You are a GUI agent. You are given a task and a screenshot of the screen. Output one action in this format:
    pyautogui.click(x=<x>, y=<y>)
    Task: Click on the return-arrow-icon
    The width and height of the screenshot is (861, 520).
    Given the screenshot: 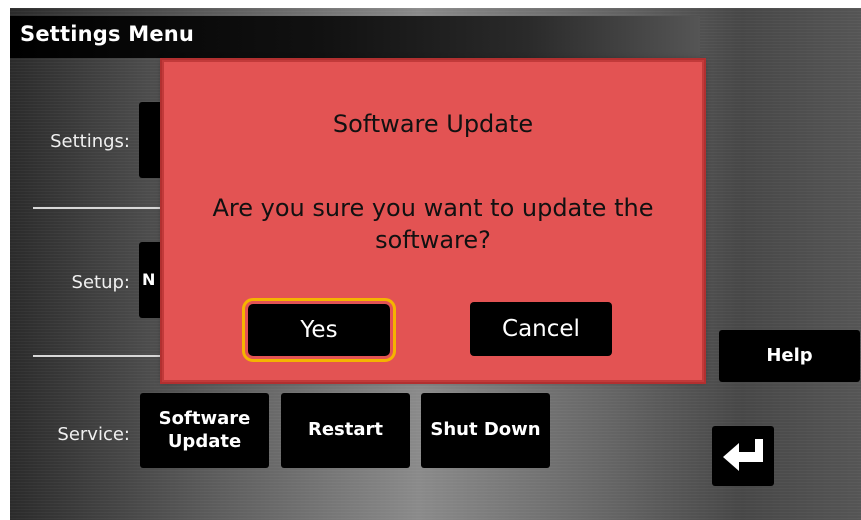 What is the action you would take?
    pyautogui.click(x=743, y=456)
    